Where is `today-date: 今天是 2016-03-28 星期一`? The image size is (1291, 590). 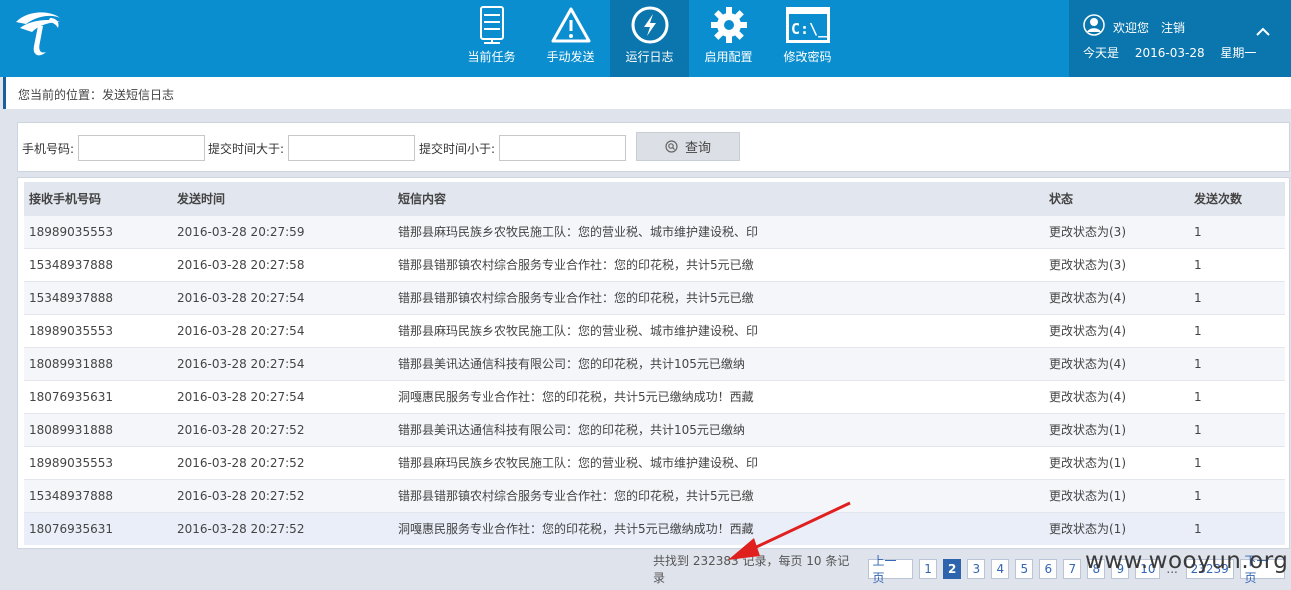 today-date: 今天是 2016-03-28 星期一 is located at coordinates (1175, 52).